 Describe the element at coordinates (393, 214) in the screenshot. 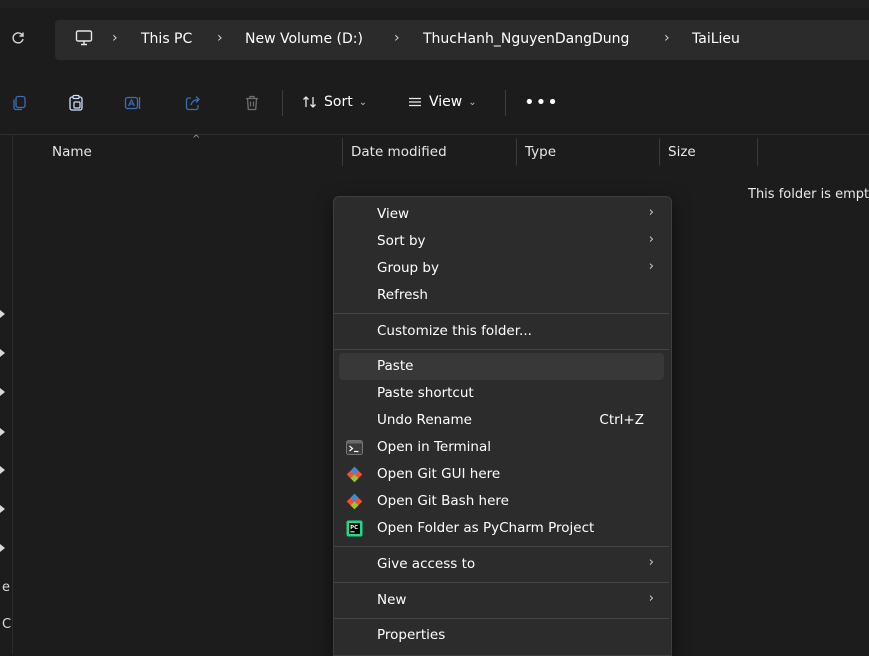

I see `menu-item-label: View` at that location.